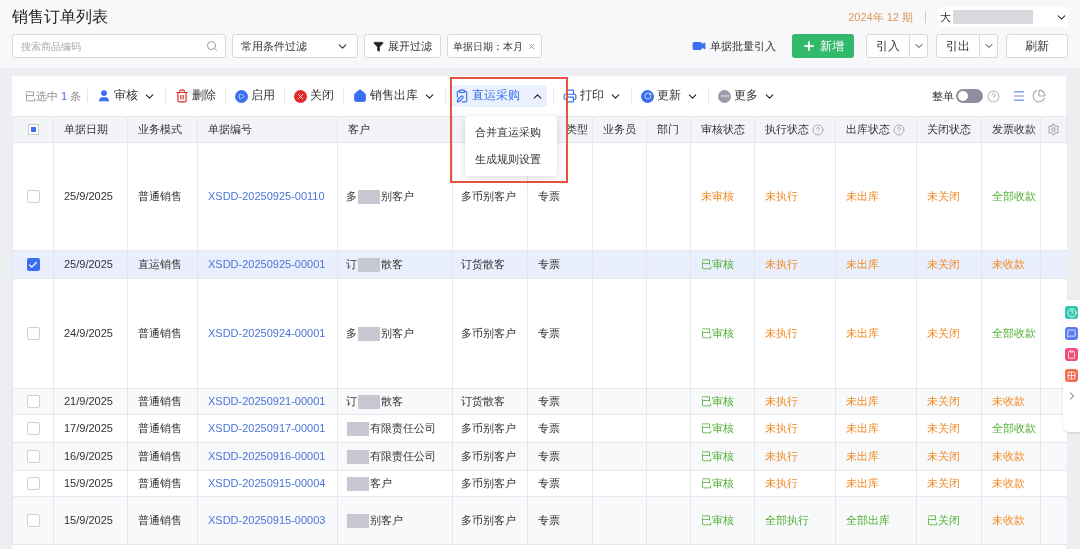 The width and height of the screenshot is (1080, 549). Describe the element at coordinates (127, 96) in the screenshot. I see `toolbar-button: 审核` at that location.